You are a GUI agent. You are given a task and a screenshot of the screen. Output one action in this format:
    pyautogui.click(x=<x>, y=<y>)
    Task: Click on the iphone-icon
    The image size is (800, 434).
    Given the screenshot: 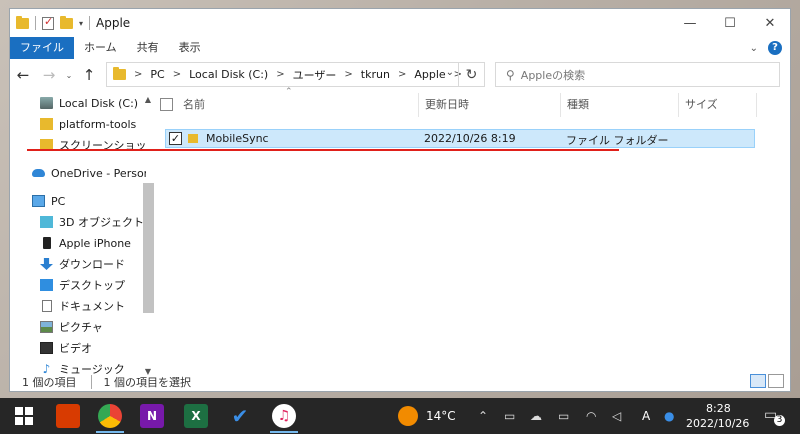 What is the action you would take?
    pyautogui.click(x=47, y=243)
    